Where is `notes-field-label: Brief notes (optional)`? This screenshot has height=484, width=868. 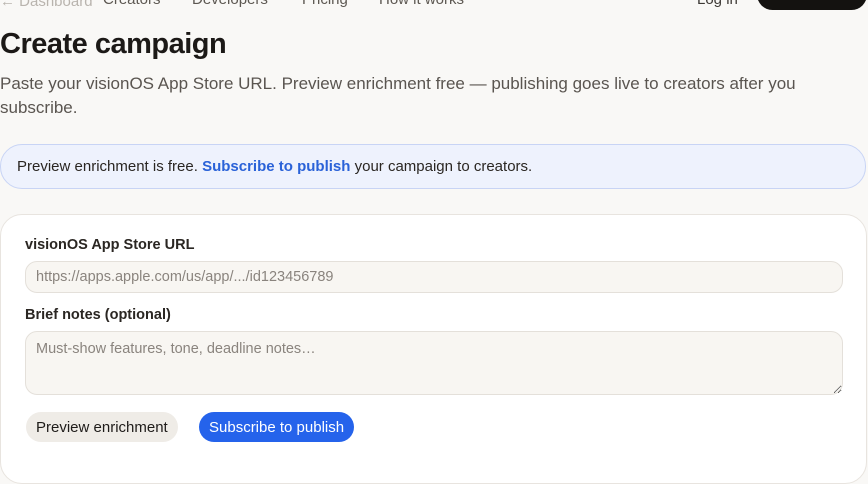 notes-field-label: Brief notes (optional) is located at coordinates (98, 315).